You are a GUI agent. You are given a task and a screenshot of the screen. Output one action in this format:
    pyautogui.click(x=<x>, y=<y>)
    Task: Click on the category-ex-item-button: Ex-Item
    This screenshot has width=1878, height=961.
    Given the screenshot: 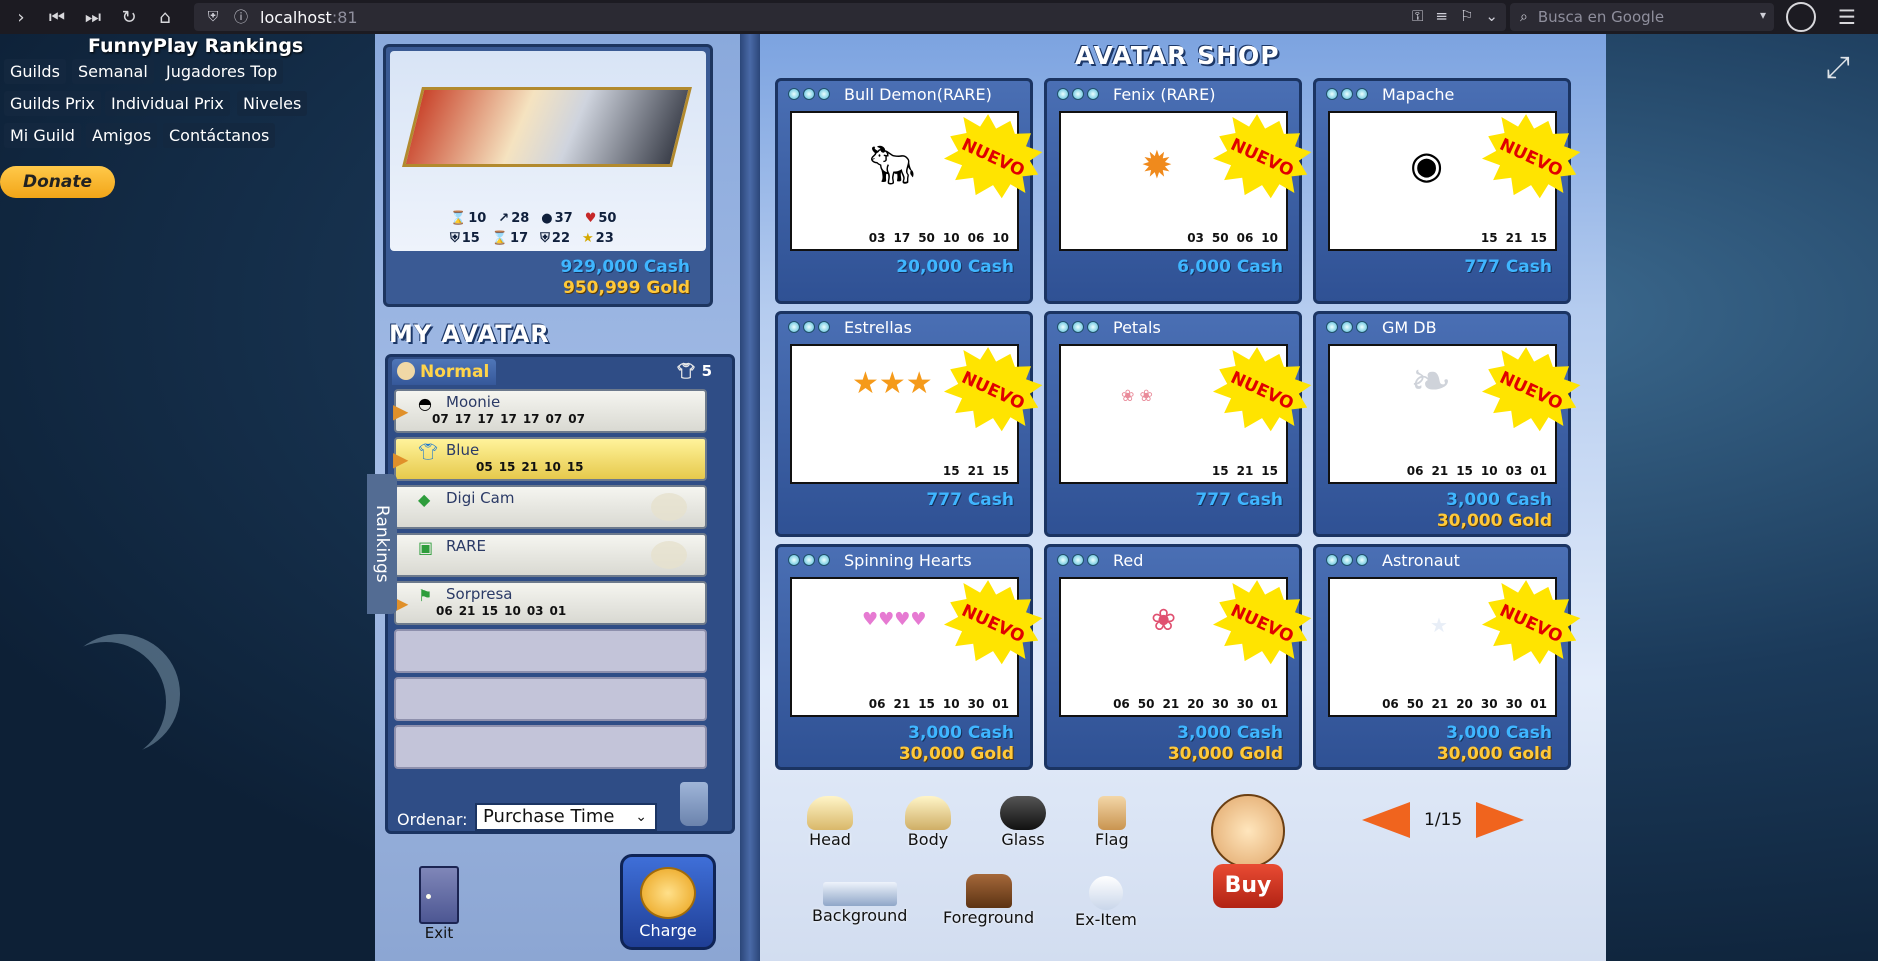 What is the action you would take?
    pyautogui.click(x=1106, y=902)
    